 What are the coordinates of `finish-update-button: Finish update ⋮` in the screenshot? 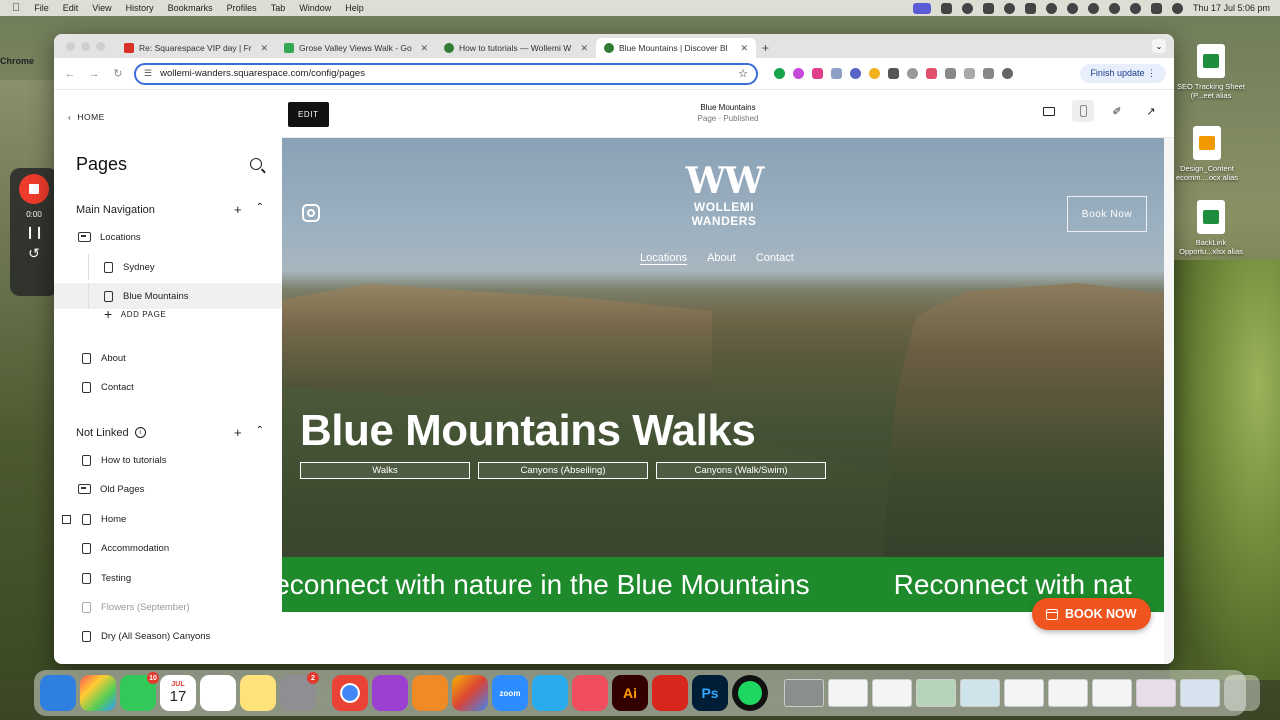 It's located at (1123, 73).